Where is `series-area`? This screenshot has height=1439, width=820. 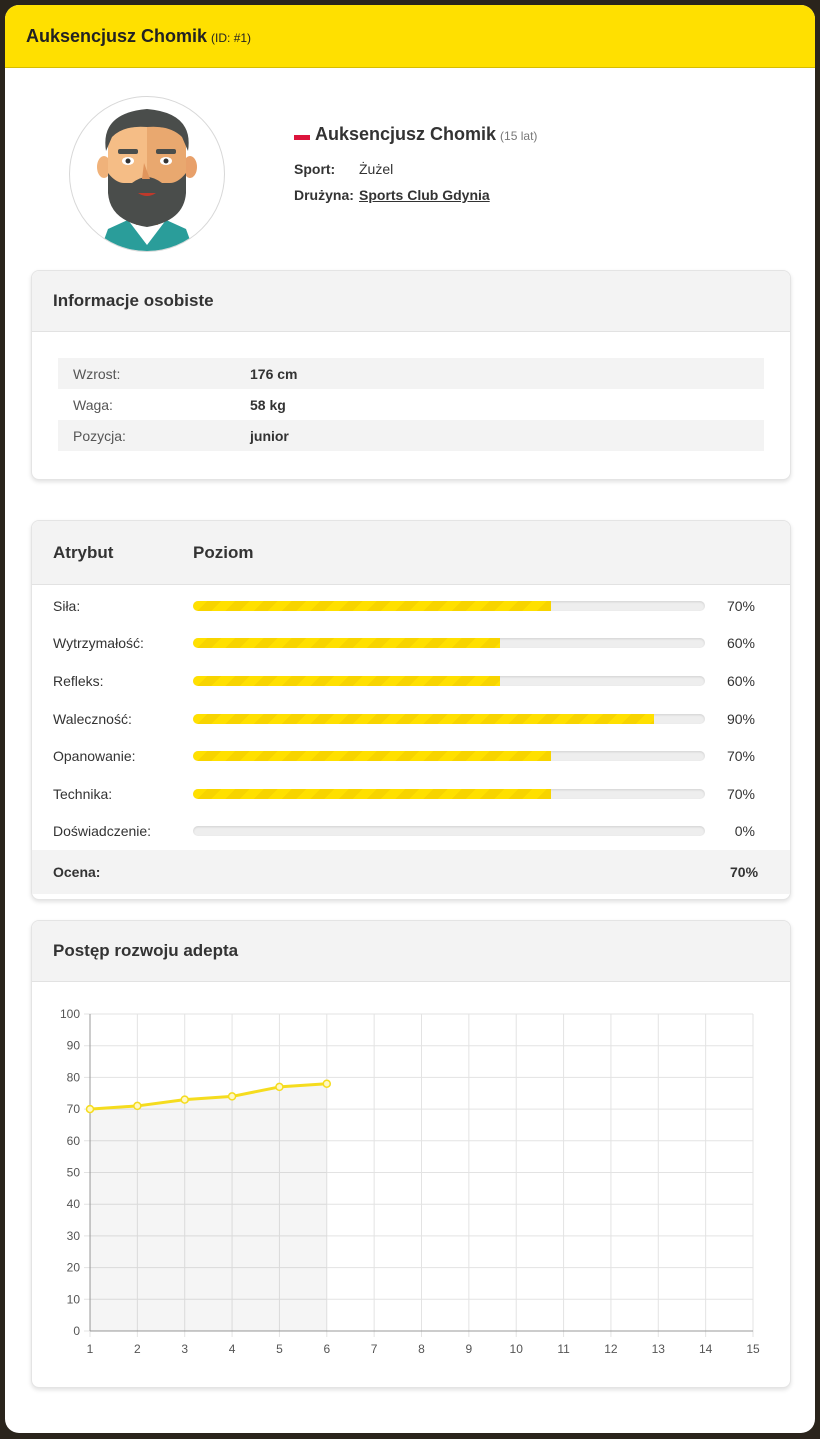 series-area is located at coordinates (208, 1207).